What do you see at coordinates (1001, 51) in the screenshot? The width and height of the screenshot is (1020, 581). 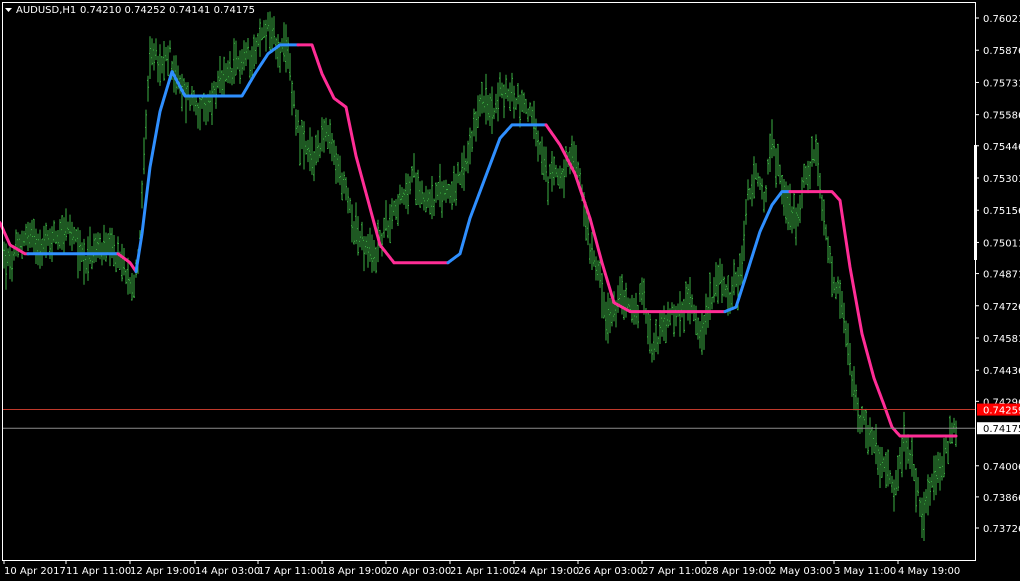 I see `price-tick-label: 0.75876` at bounding box center [1001, 51].